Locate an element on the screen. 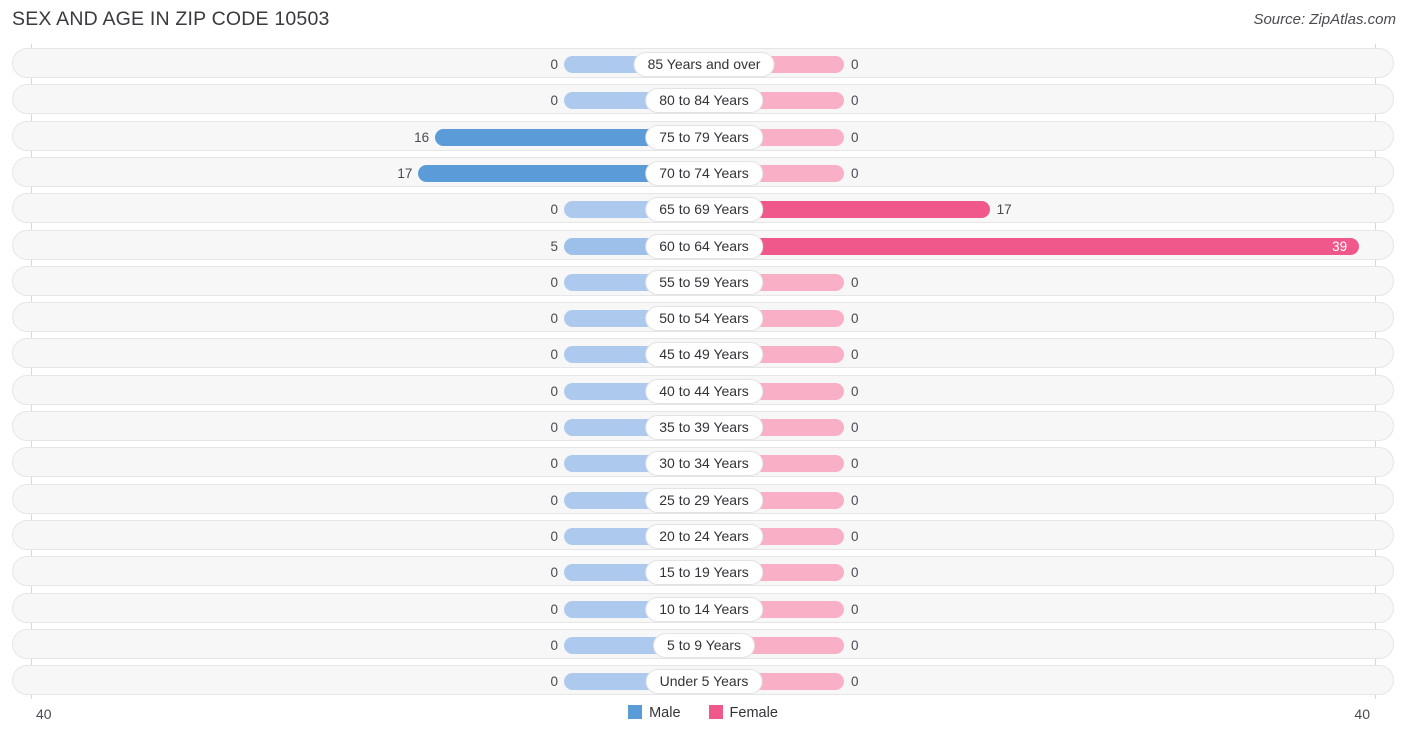  table-row: 0 17 65 to 69 Years is located at coordinates (703, 208).